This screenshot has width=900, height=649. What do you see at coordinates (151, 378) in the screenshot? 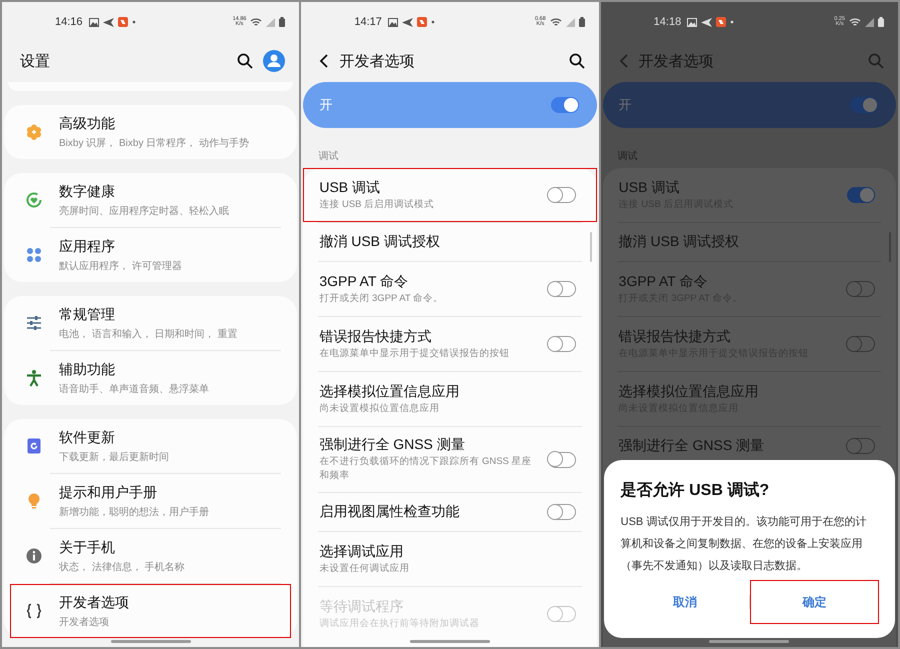
I see `settings-item: 辅助功能 语音助手、单声道音频、悬浮菜单` at bounding box center [151, 378].